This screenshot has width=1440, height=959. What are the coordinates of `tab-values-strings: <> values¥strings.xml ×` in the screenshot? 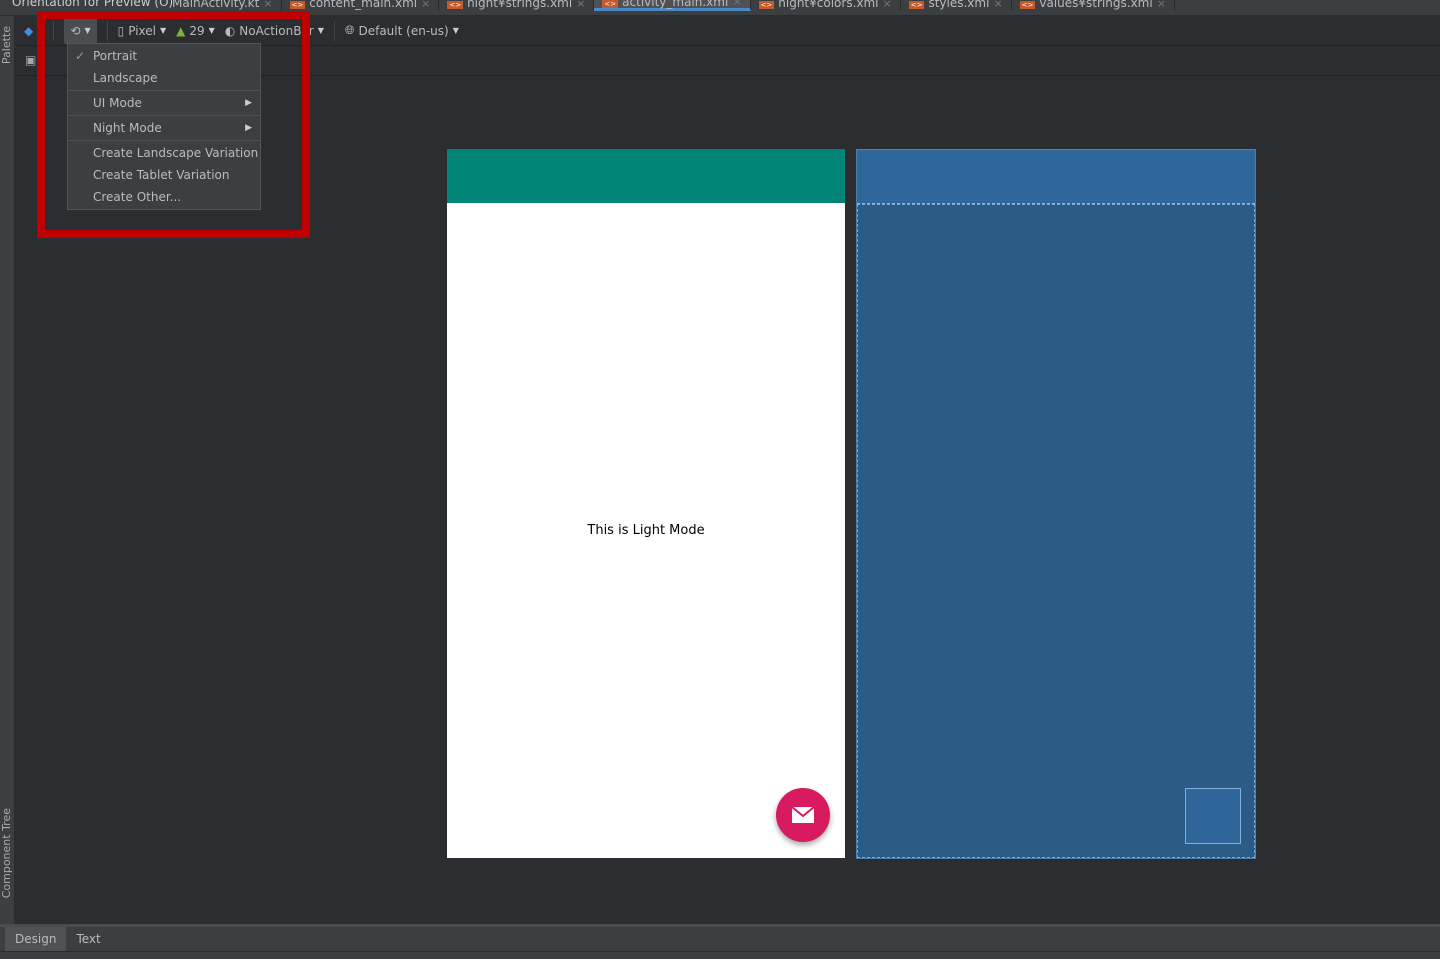 It's located at (1093, 5).